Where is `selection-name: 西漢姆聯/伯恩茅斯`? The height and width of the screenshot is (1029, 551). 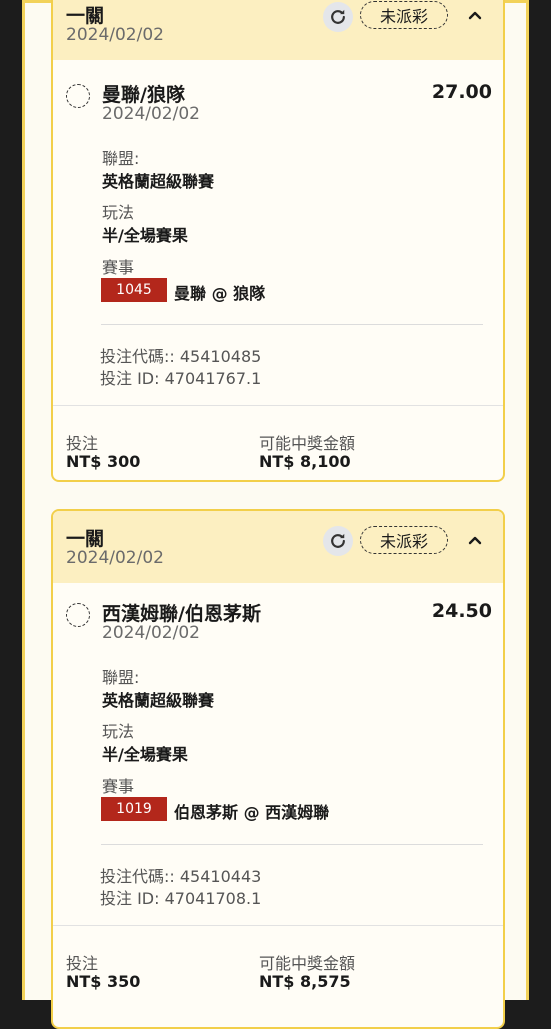 selection-name: 西漢姆聯/伯恩茅斯 is located at coordinates (181, 614).